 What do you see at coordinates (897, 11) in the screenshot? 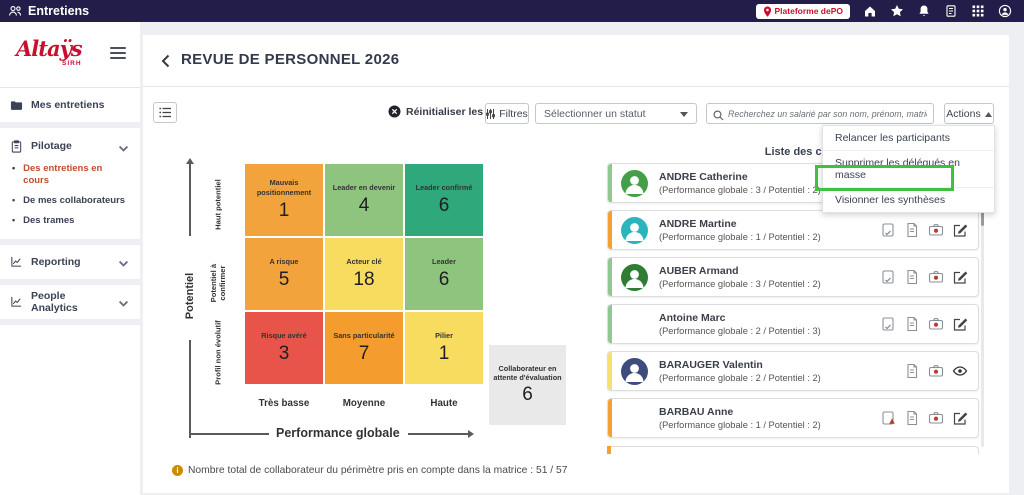
I see `star-icon` at bounding box center [897, 11].